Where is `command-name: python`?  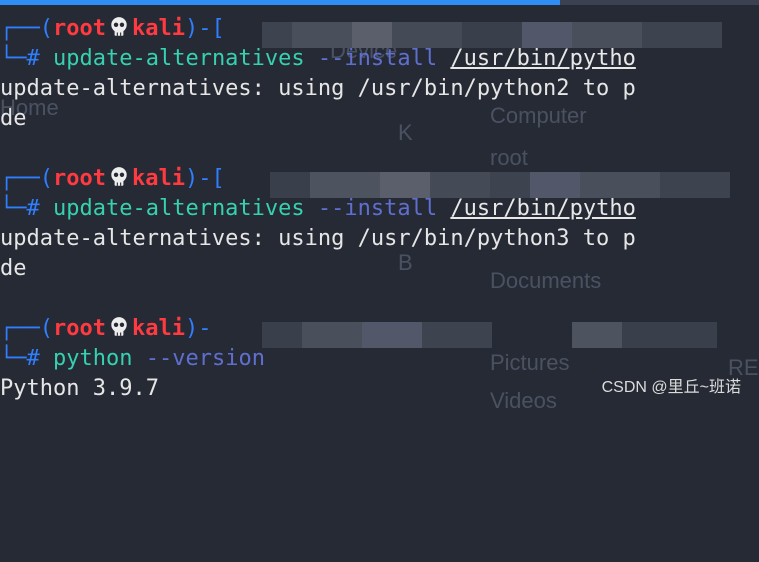 command-name: python is located at coordinates (93, 358).